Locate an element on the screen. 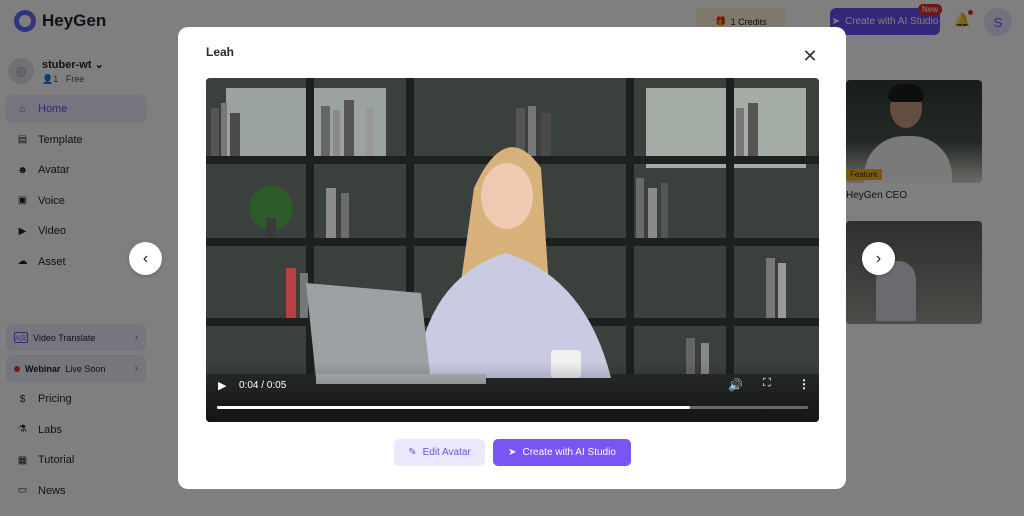  edit-avatar-button: ✎ Edit Avatar is located at coordinates (439, 452).